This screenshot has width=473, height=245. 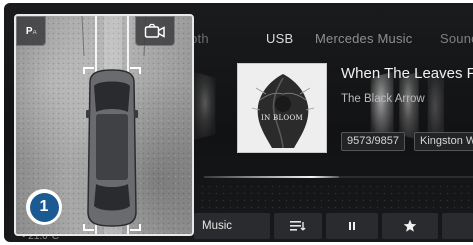 I want to click on favorite-button, so click(x=410, y=226).